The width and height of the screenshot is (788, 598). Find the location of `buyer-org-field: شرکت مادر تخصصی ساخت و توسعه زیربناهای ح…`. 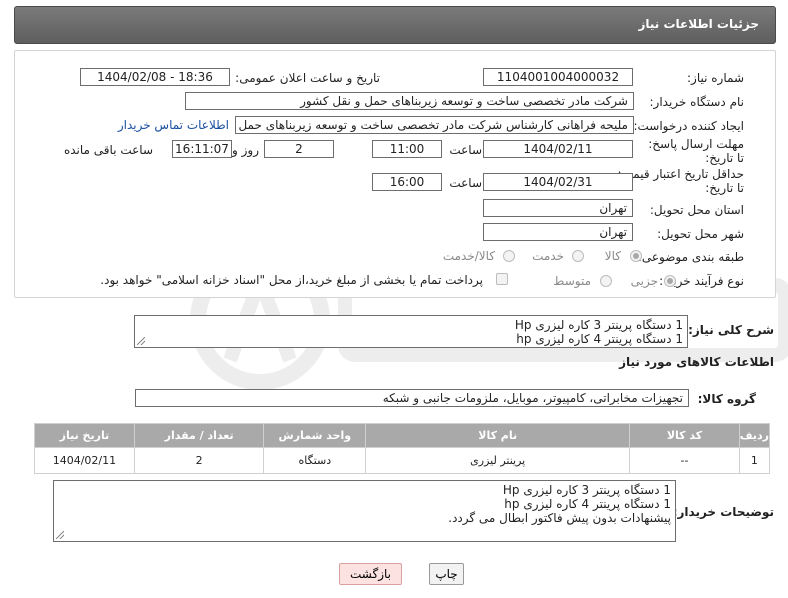

buyer-org-field: شرکت مادر تخصصی ساخت و توسعه زیربناهای ح… is located at coordinates (409, 101).